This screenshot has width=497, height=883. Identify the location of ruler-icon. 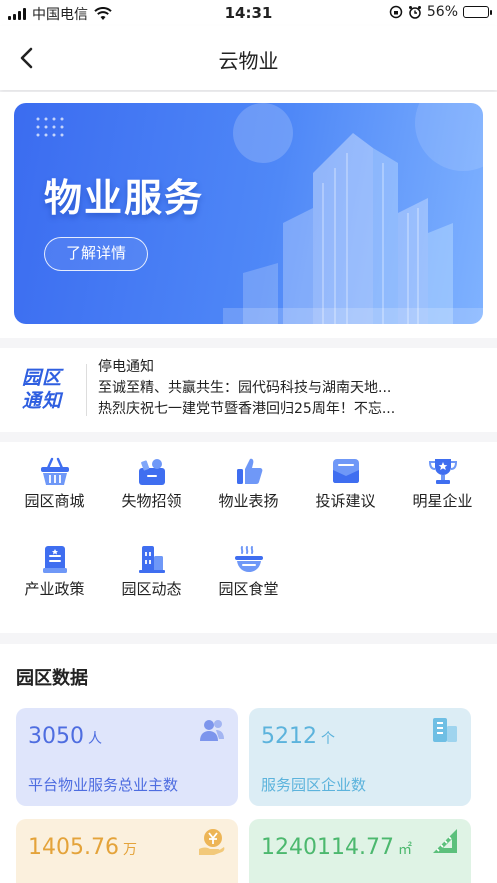
(445, 841).